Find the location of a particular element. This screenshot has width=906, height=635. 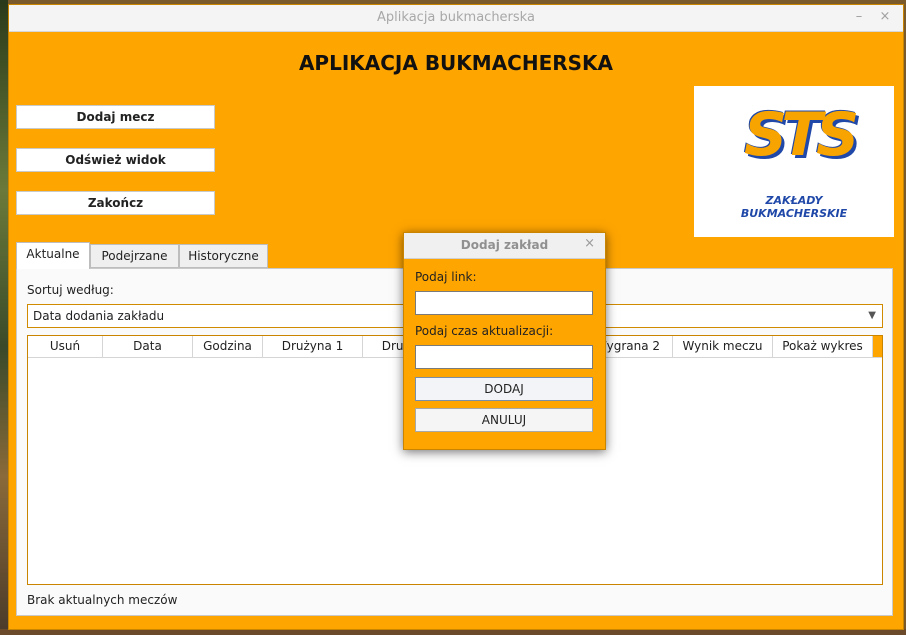

column-delete: Usuń is located at coordinates (65, 346).